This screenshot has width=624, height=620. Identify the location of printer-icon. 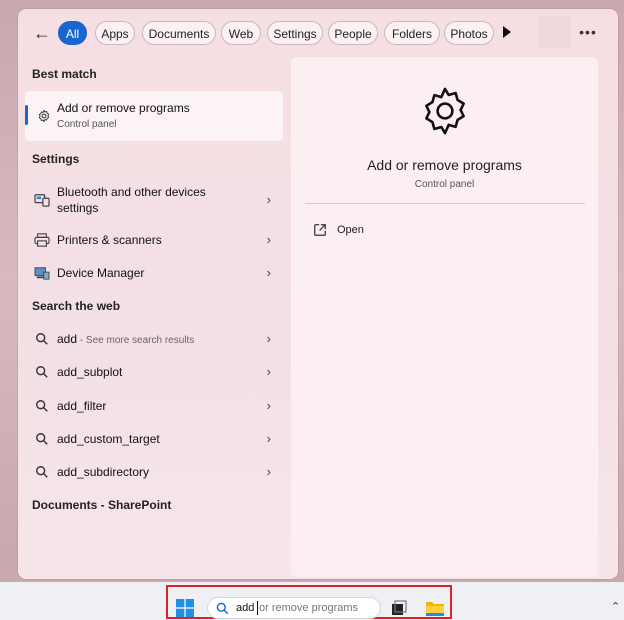
(42, 240).